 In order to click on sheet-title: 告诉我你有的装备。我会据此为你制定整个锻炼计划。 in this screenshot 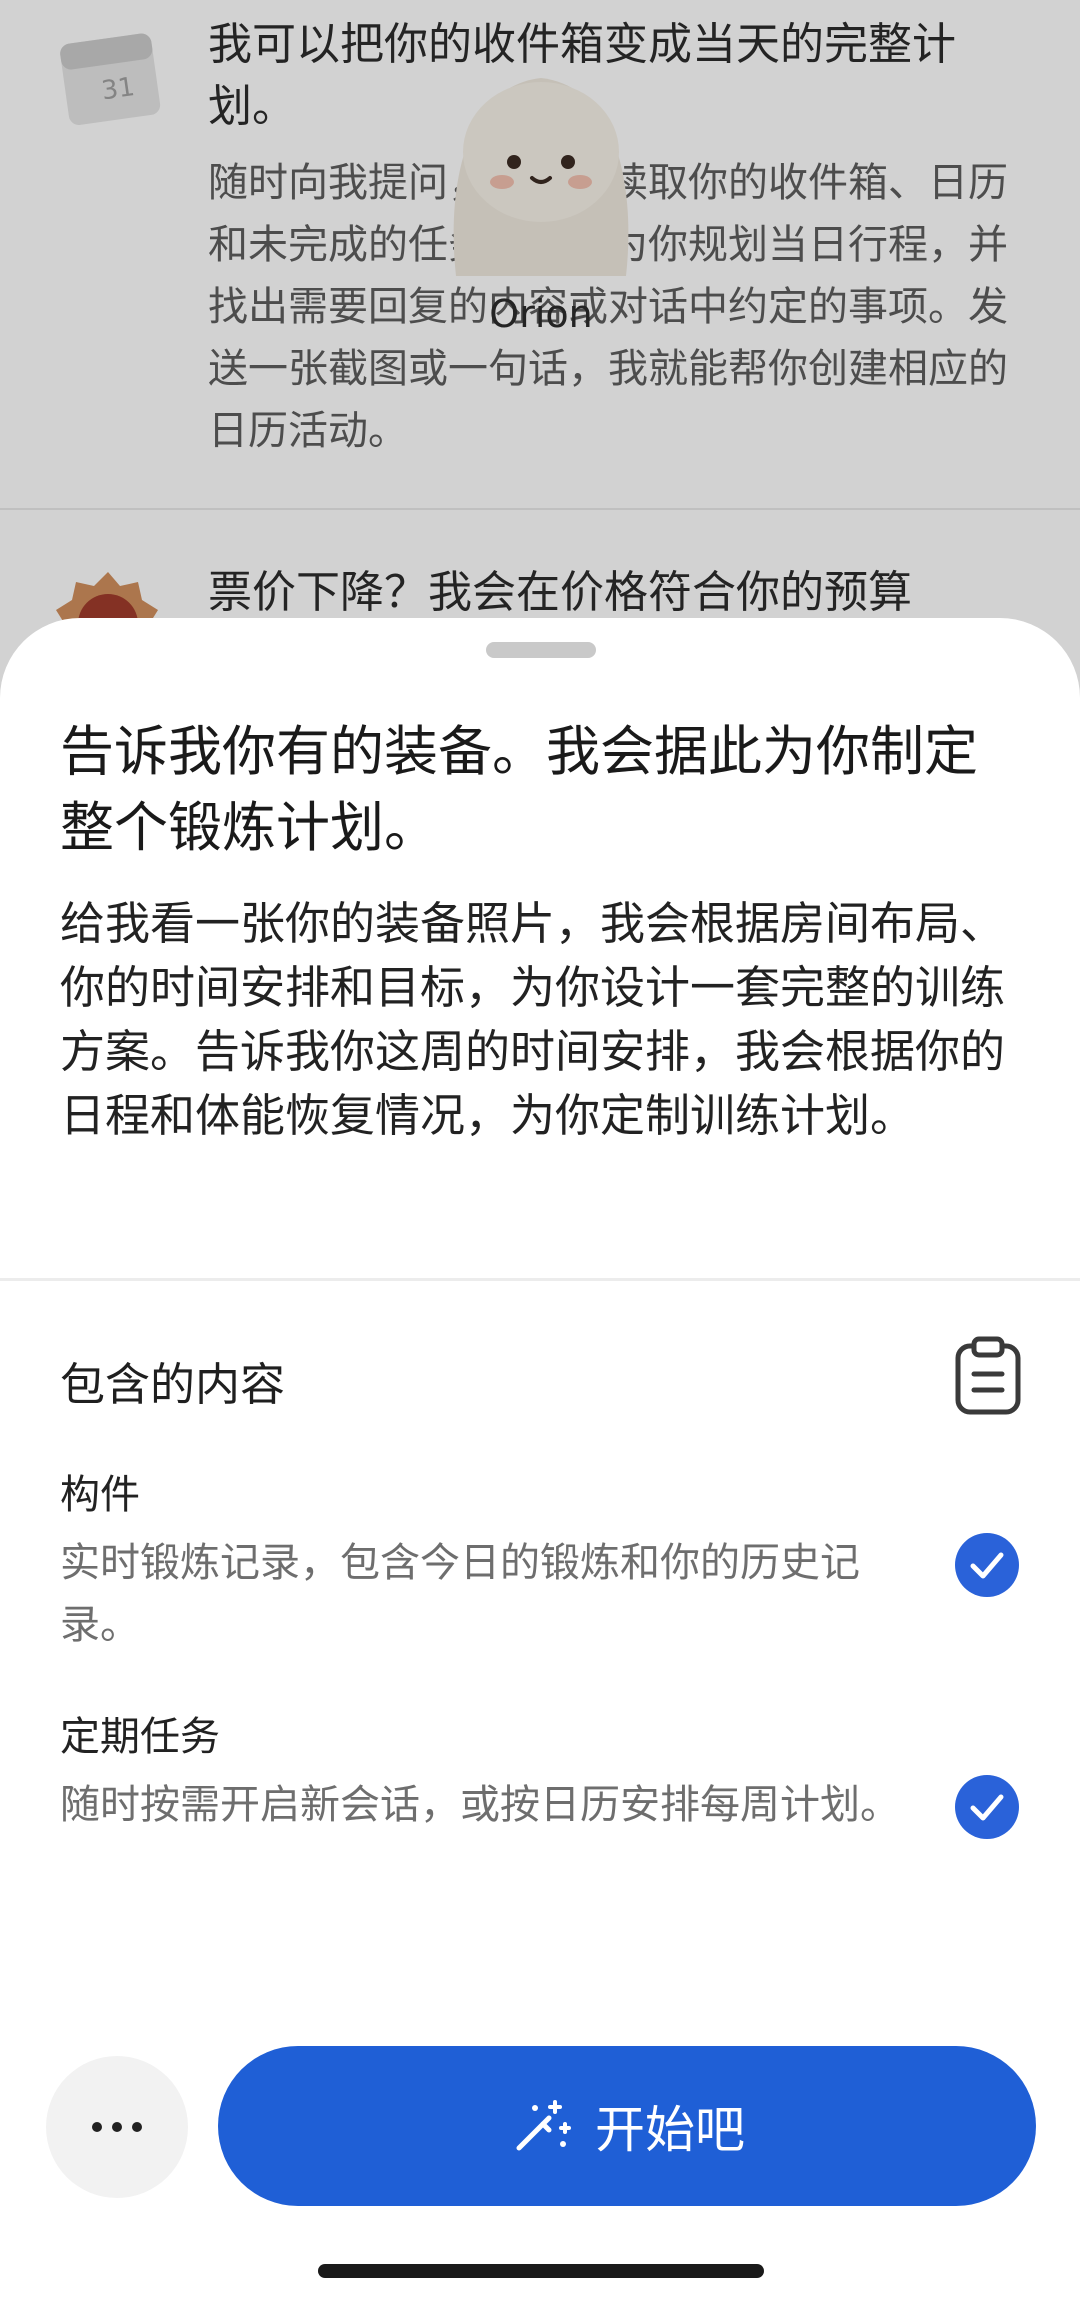, I will do `click(519, 789)`.